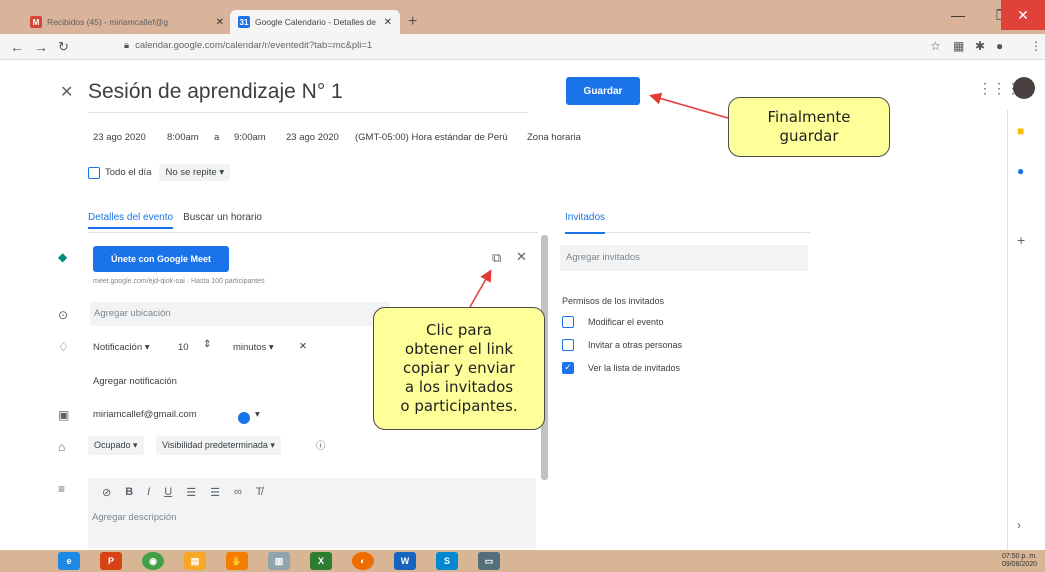 Image resolution: width=1045 pixels, height=572 pixels. What do you see at coordinates (41, 47) in the screenshot?
I see `forward-icon: →` at bounding box center [41, 47].